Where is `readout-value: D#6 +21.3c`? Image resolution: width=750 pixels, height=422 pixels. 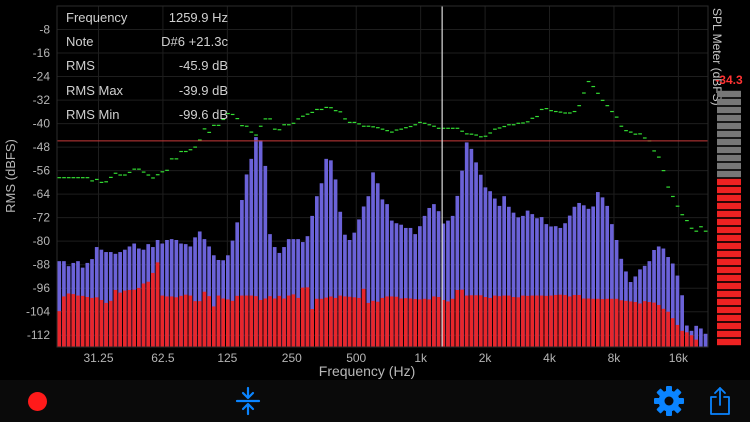
readout-value: D#6 +21.3c is located at coordinates (194, 42).